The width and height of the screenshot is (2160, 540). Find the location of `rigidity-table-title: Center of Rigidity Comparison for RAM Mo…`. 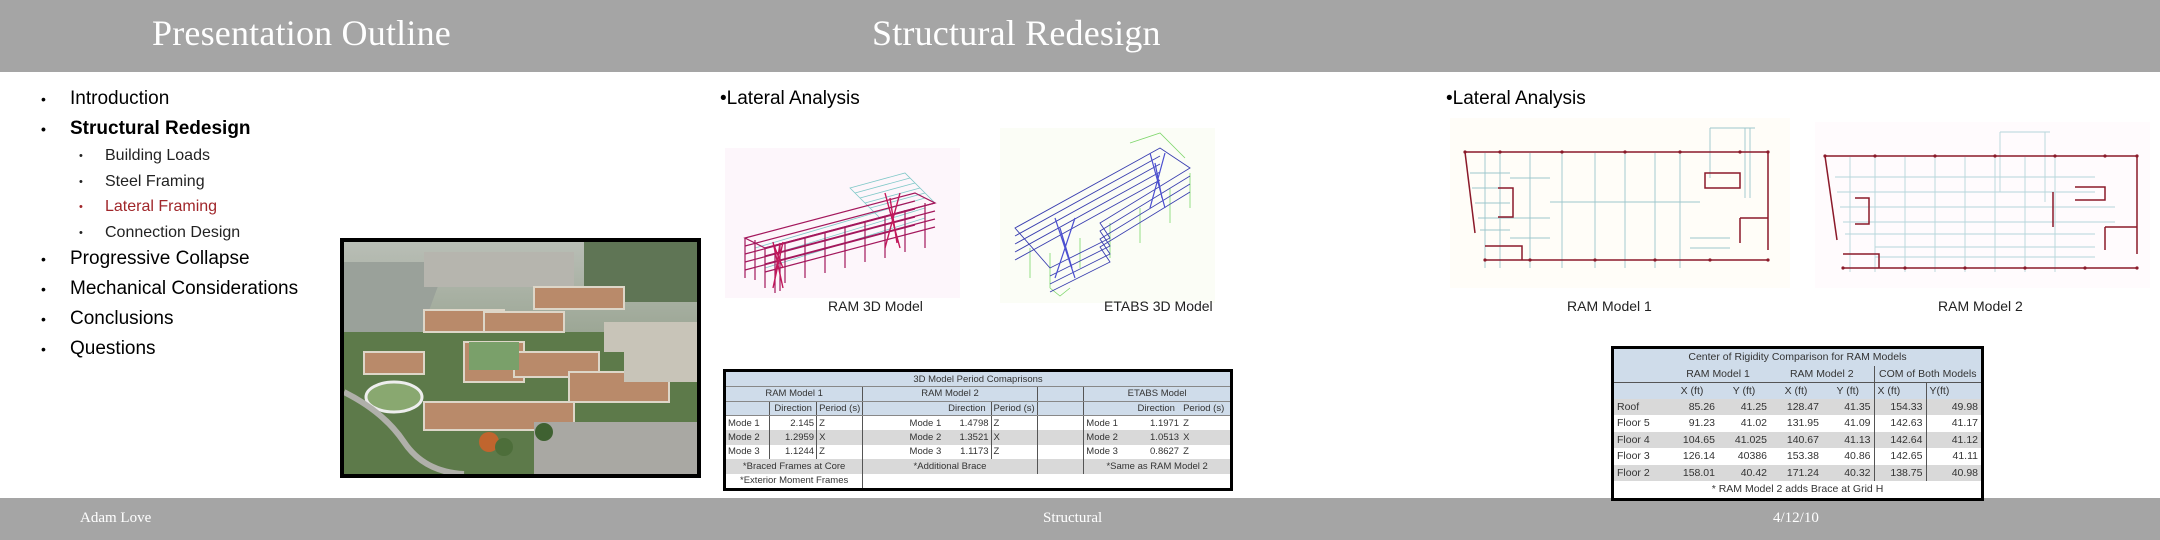

rigidity-table-title: Center of Rigidity Comparison for RAM Mo… is located at coordinates (1797, 357).